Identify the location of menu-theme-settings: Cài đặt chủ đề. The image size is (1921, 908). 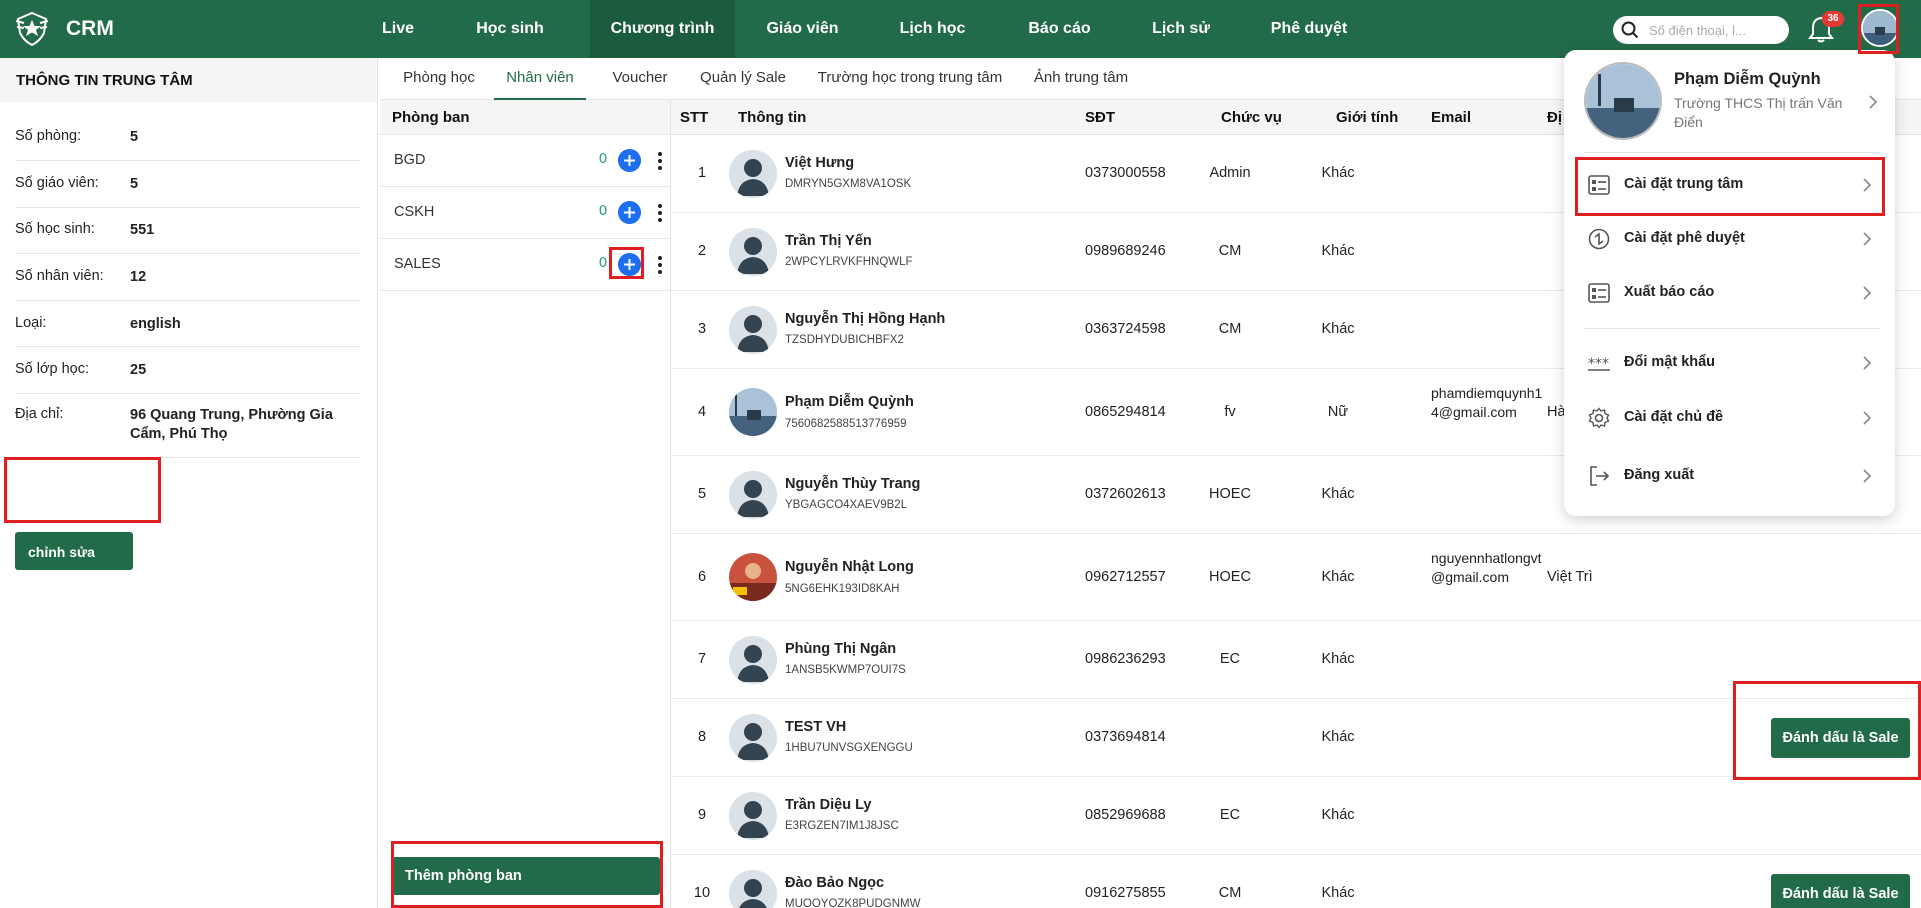
(1732, 418).